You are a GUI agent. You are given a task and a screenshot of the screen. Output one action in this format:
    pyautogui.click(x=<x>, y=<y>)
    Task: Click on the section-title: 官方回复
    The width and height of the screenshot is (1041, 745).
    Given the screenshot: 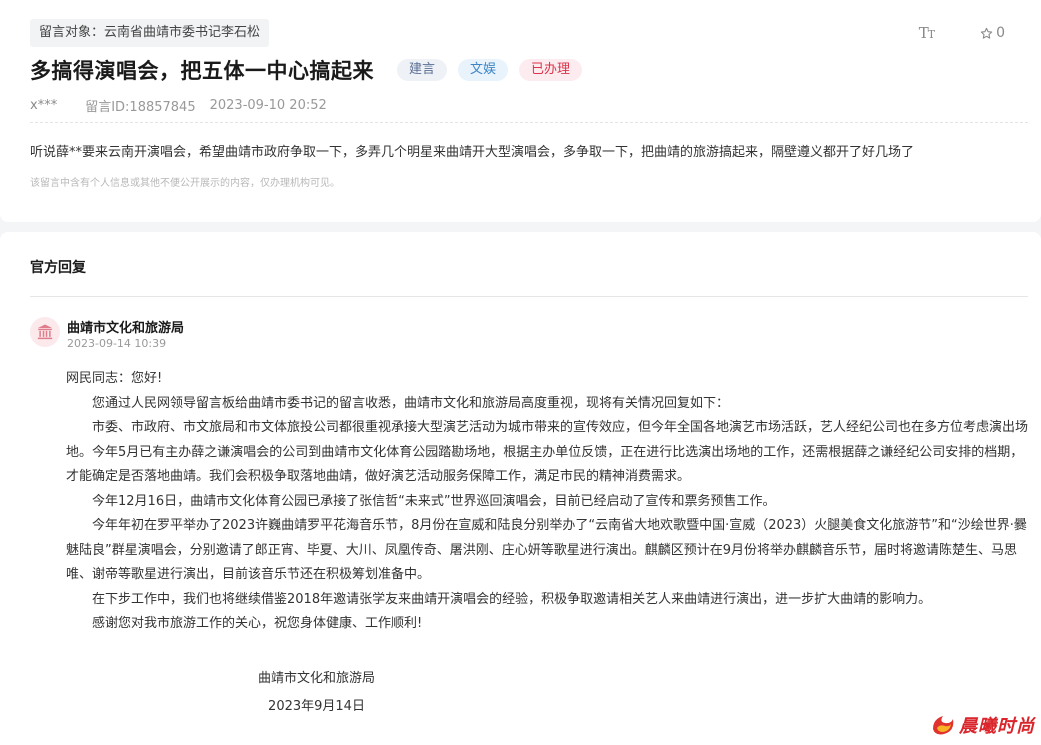 What is the action you would take?
    pyautogui.click(x=58, y=268)
    